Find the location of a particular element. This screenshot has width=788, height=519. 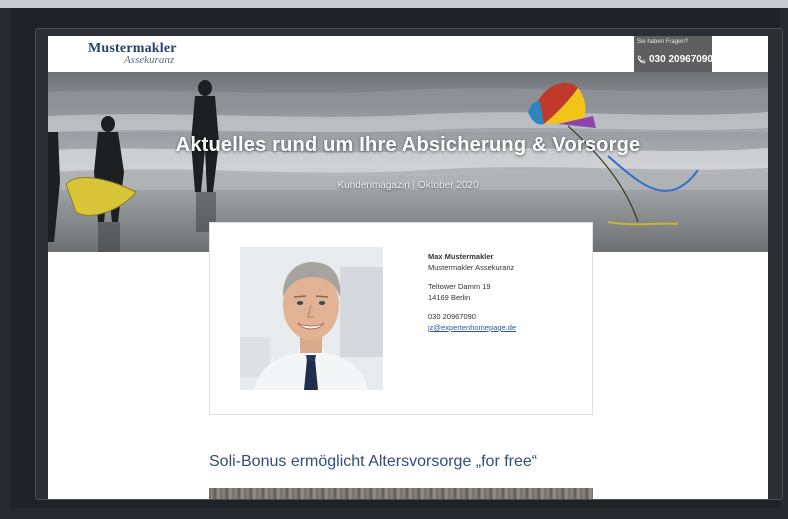

agent-name: Max Mustermakler is located at coordinates (461, 256).